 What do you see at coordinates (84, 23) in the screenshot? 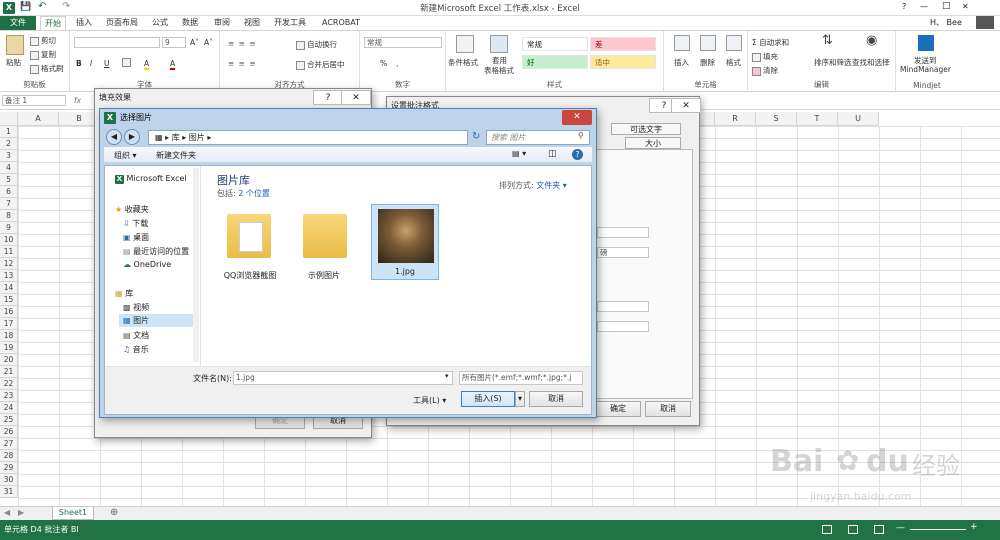
I see `tab-insert: 插入` at bounding box center [84, 23].